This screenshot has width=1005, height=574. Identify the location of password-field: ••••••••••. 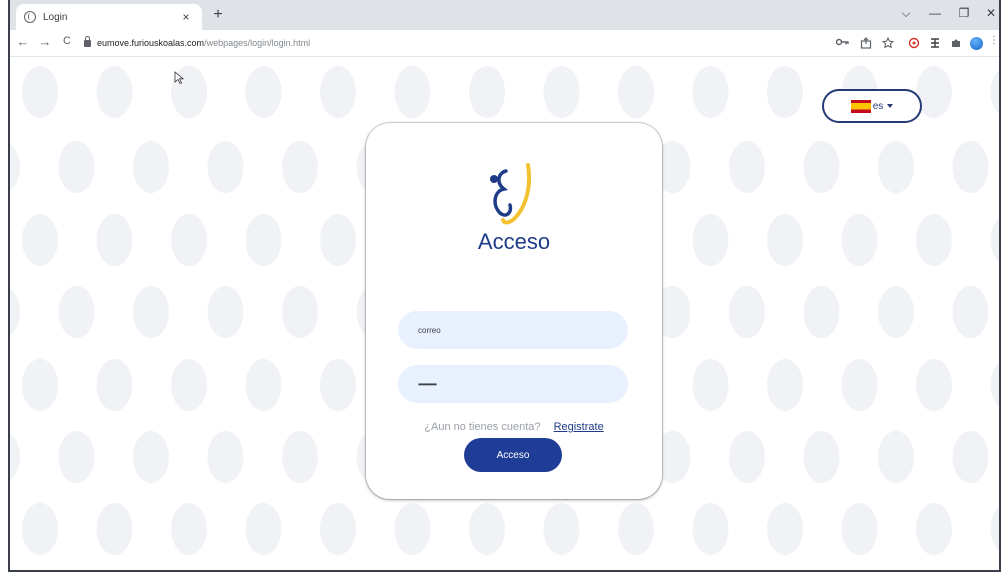
(513, 384).